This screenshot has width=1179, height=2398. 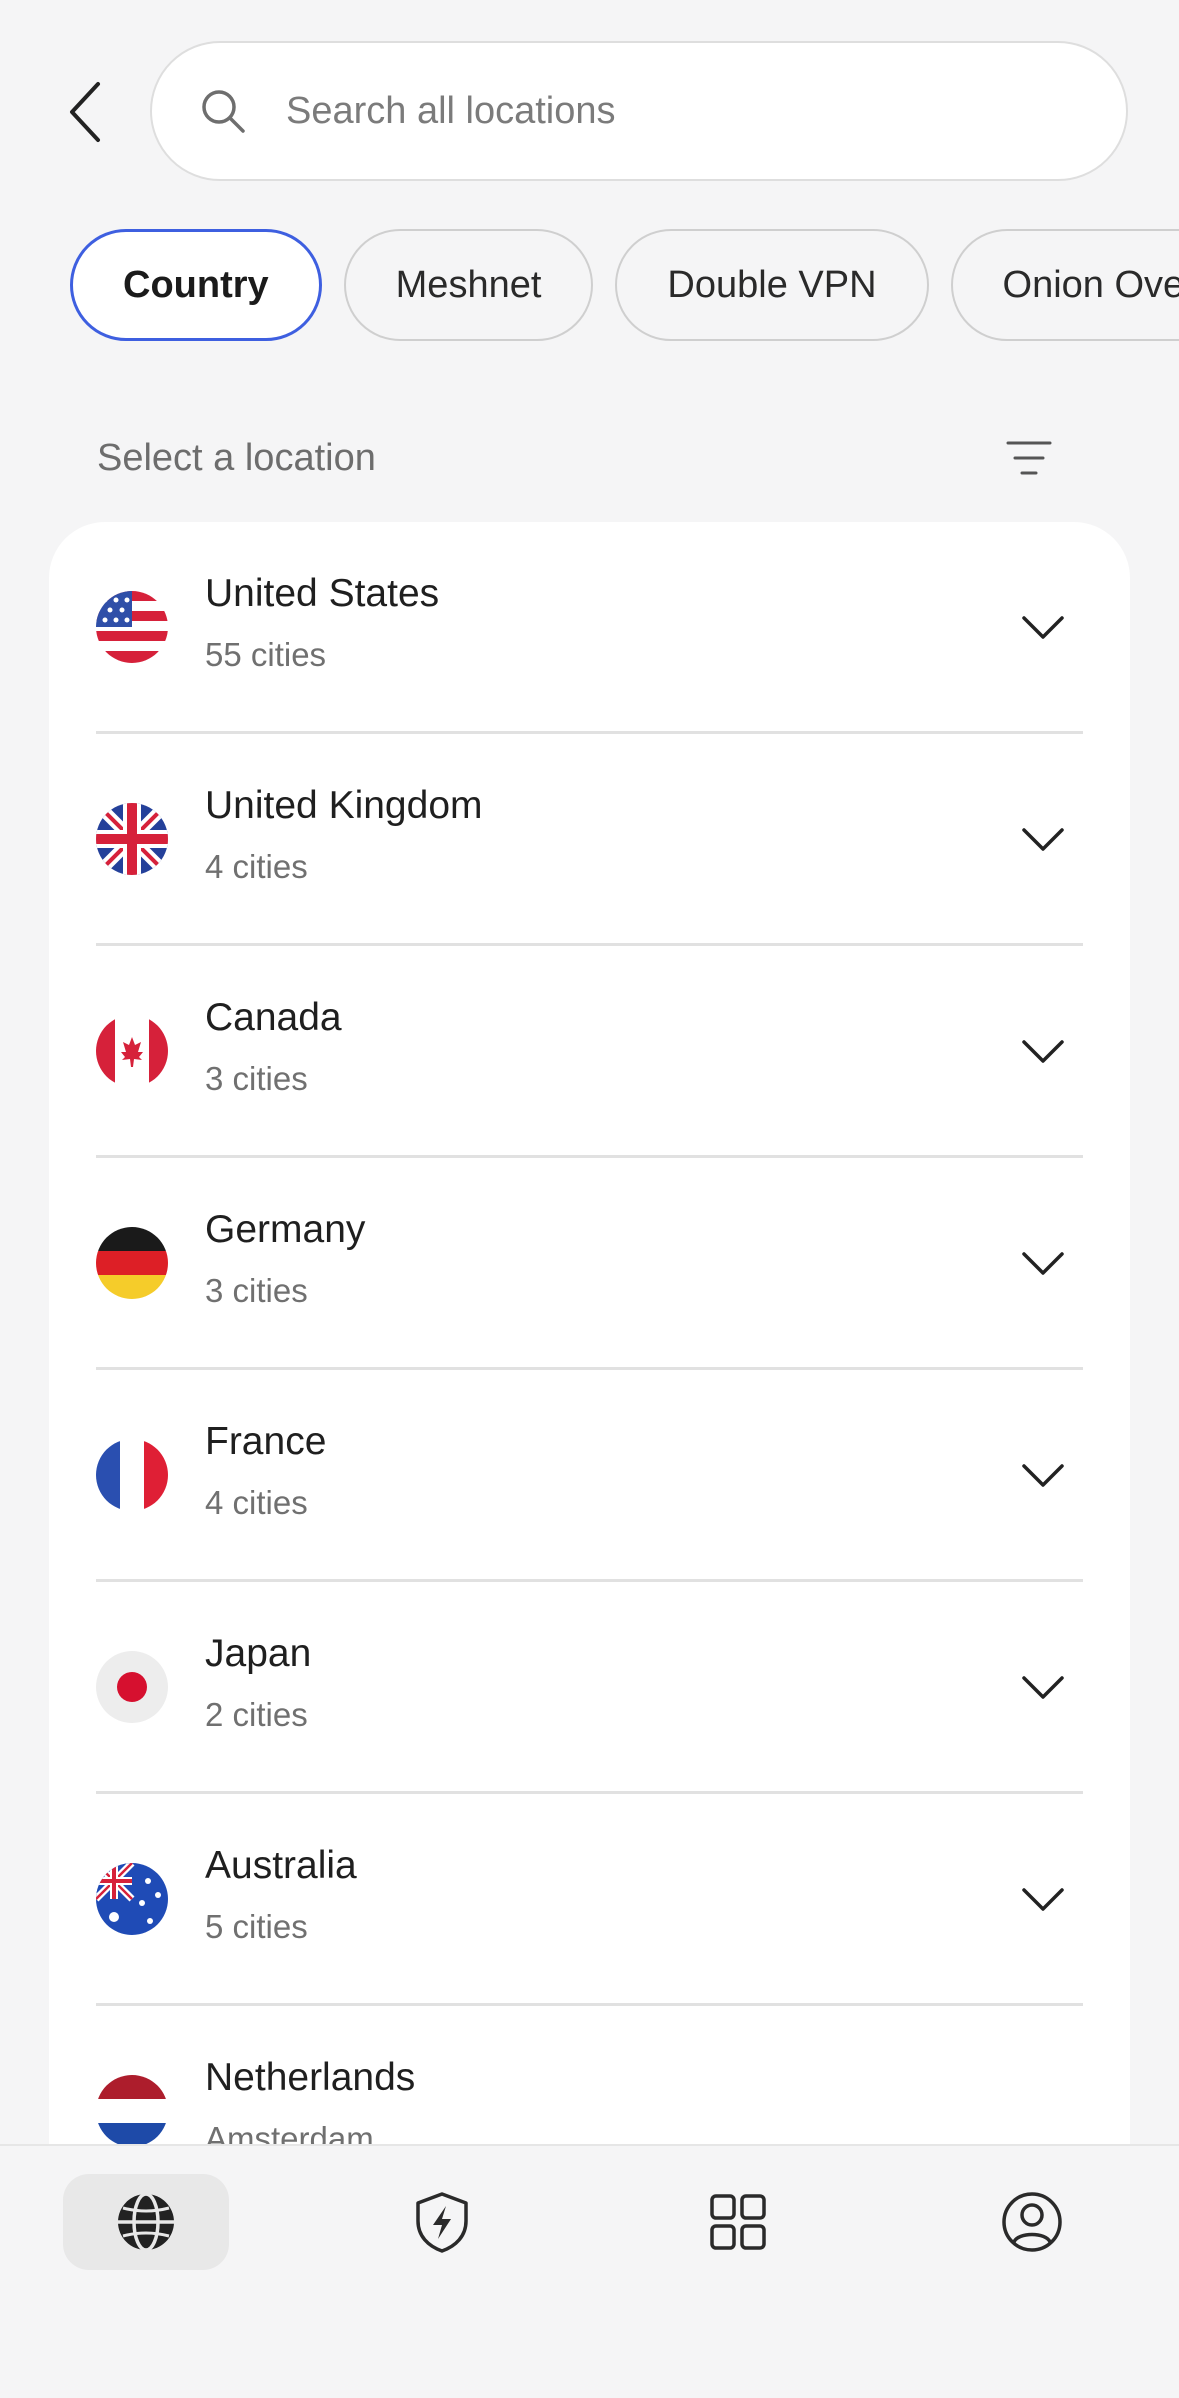 I want to click on profile-icon, so click(x=1032, y=2222).